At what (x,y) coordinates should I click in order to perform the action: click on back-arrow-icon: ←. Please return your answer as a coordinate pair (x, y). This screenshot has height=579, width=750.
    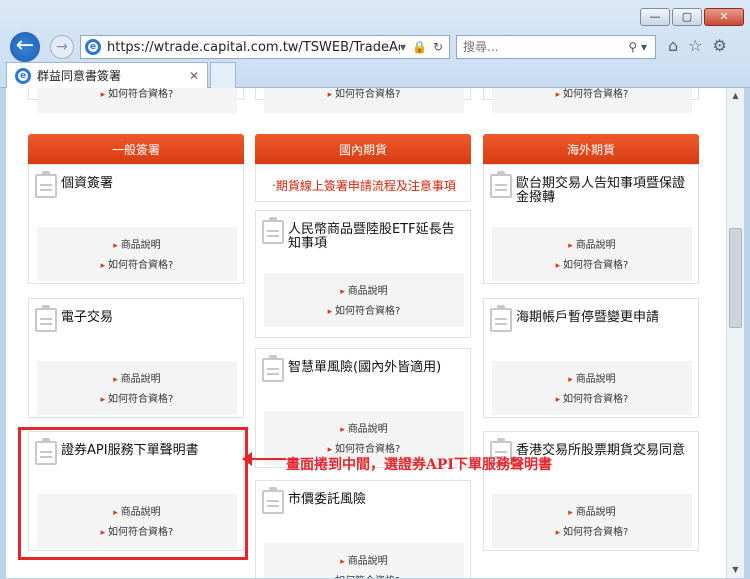
    Looking at the image, I should click on (25, 47).